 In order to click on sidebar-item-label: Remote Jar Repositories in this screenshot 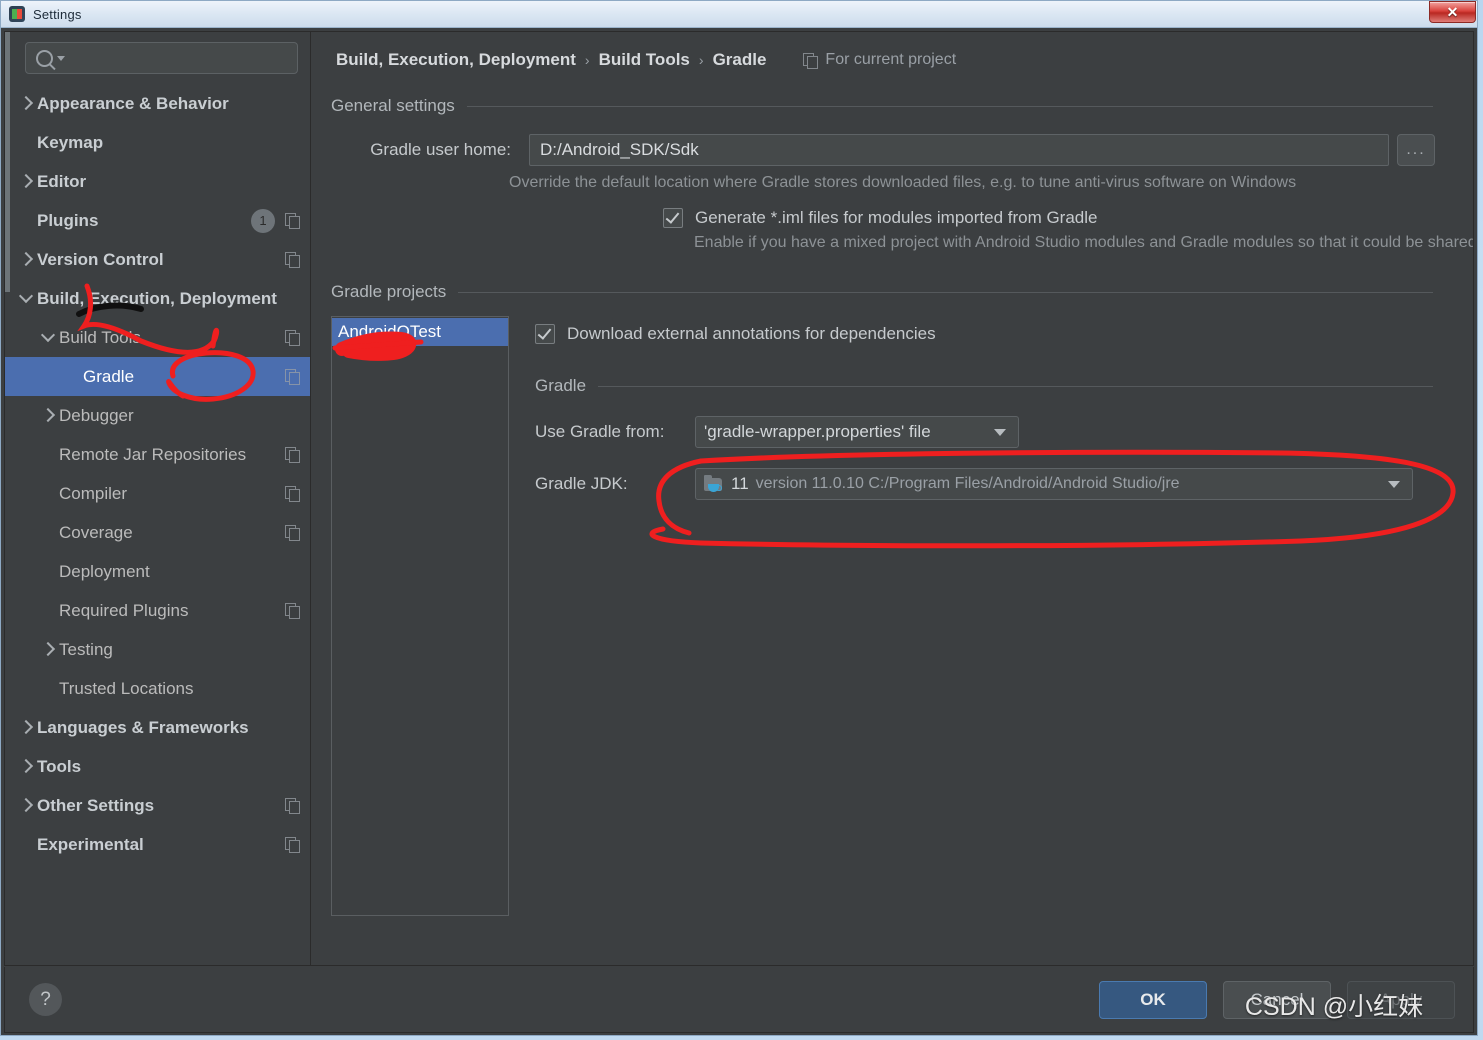, I will do `click(153, 454)`.